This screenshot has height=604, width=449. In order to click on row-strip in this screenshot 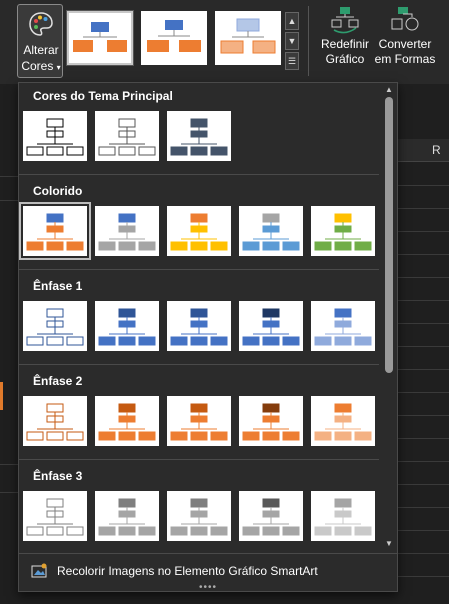, I will do `click(9, 344)`.